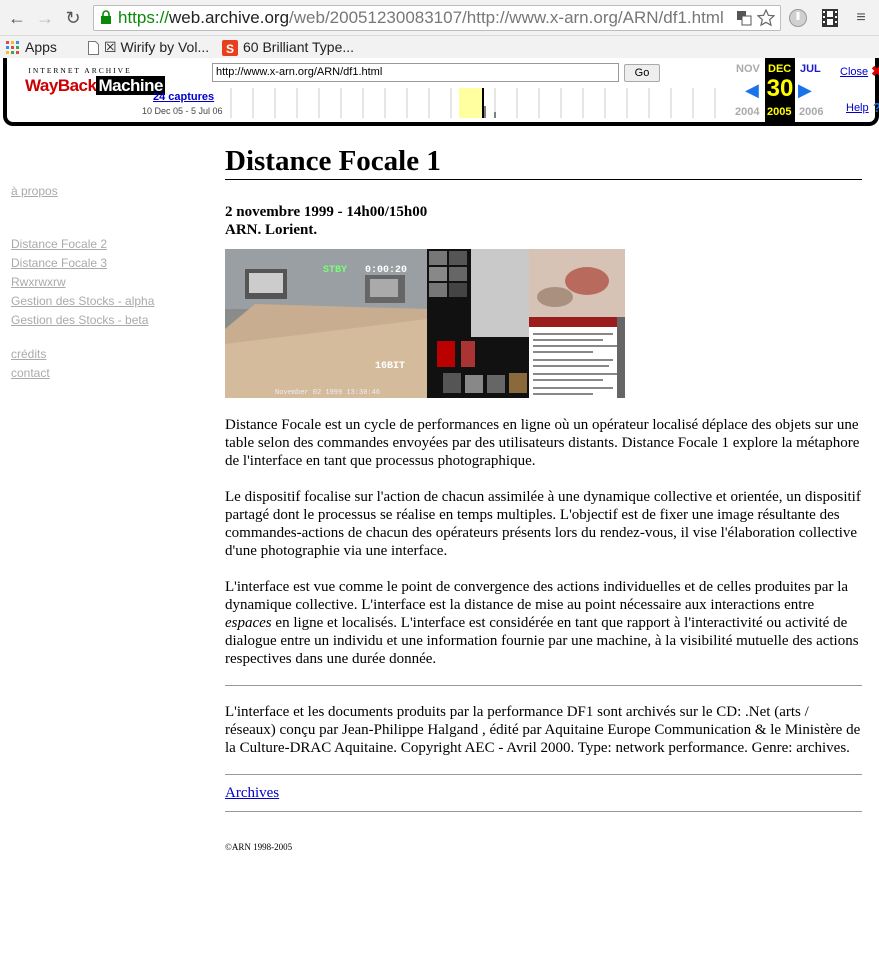  What do you see at coordinates (34, 191) in the screenshot?
I see `nav-link-a-propos: à propos` at bounding box center [34, 191].